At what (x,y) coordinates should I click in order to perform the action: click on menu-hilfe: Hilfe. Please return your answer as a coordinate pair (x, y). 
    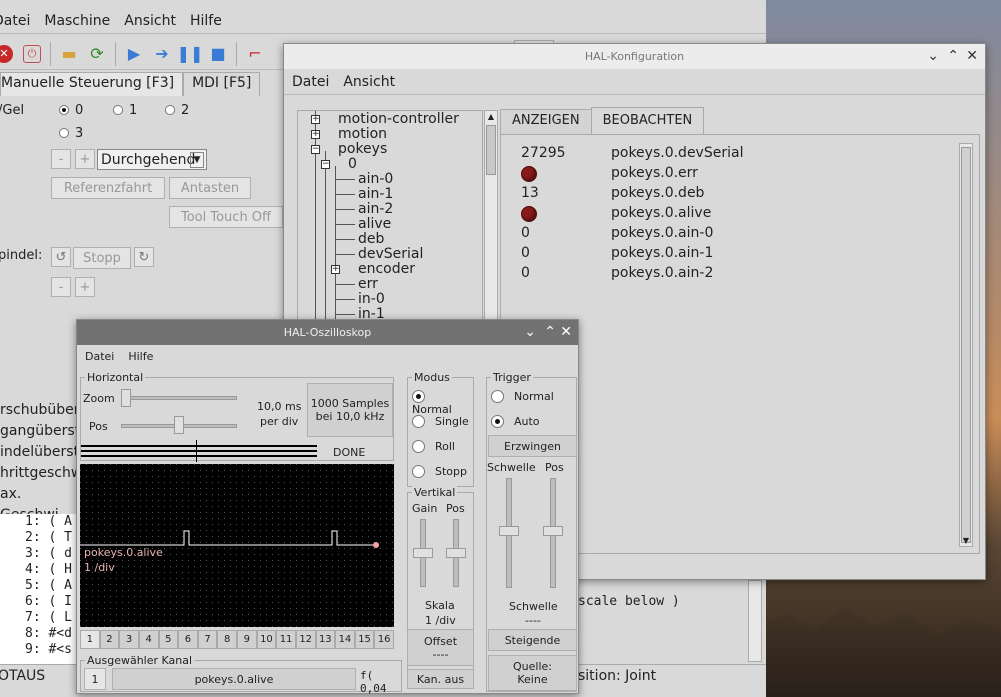
    Looking at the image, I should click on (206, 21).